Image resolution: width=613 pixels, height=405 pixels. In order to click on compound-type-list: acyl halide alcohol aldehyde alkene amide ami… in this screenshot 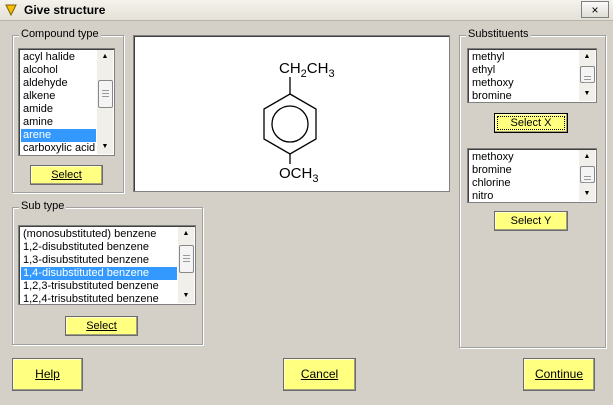, I will do `click(66, 102)`.